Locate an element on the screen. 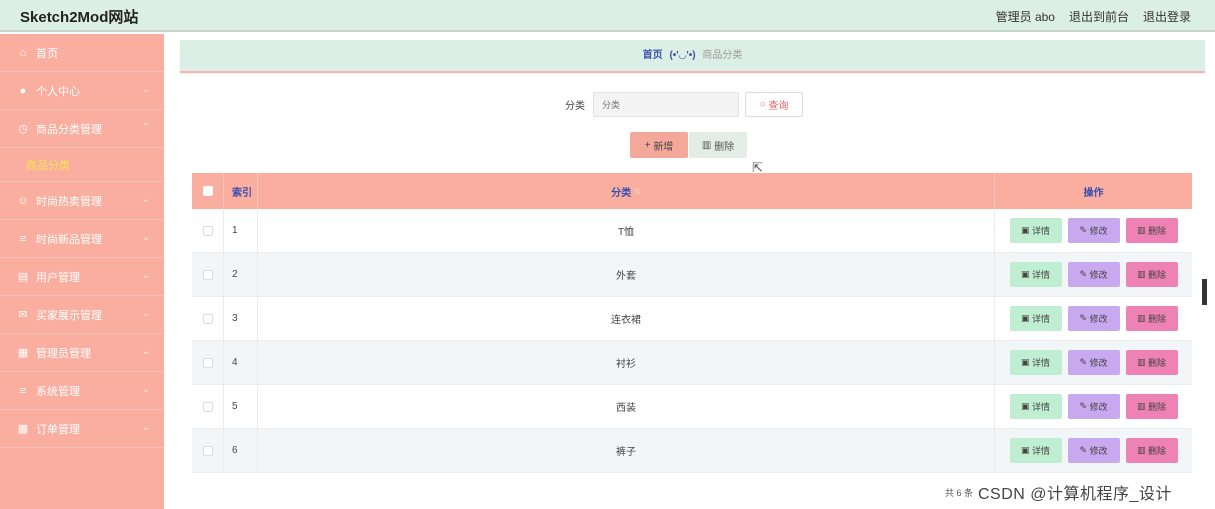  scrollbar-handle is located at coordinates (1204, 292).